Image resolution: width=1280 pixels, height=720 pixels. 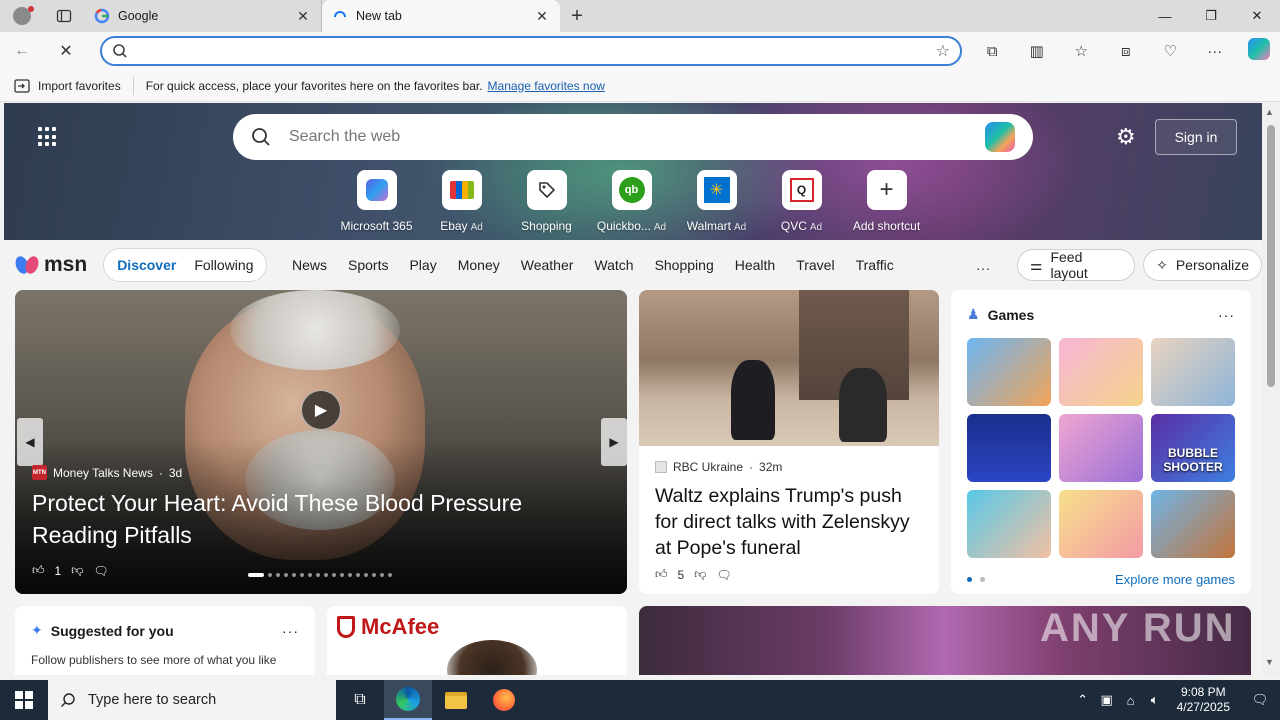 I want to click on nav-travel: Travel, so click(x=815, y=265).